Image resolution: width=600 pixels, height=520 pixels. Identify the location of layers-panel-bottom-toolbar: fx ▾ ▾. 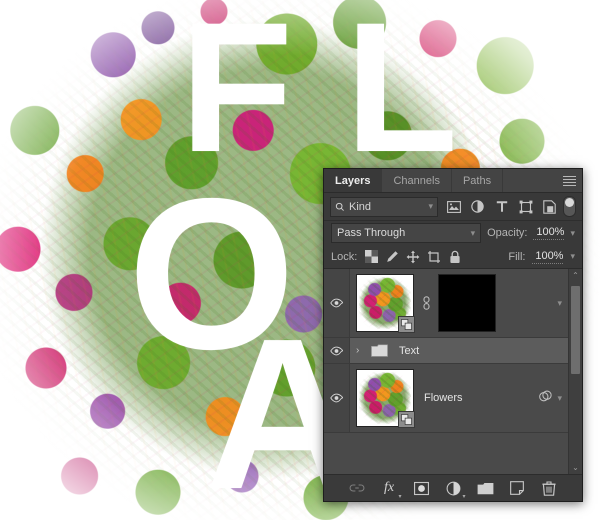
(453, 487).